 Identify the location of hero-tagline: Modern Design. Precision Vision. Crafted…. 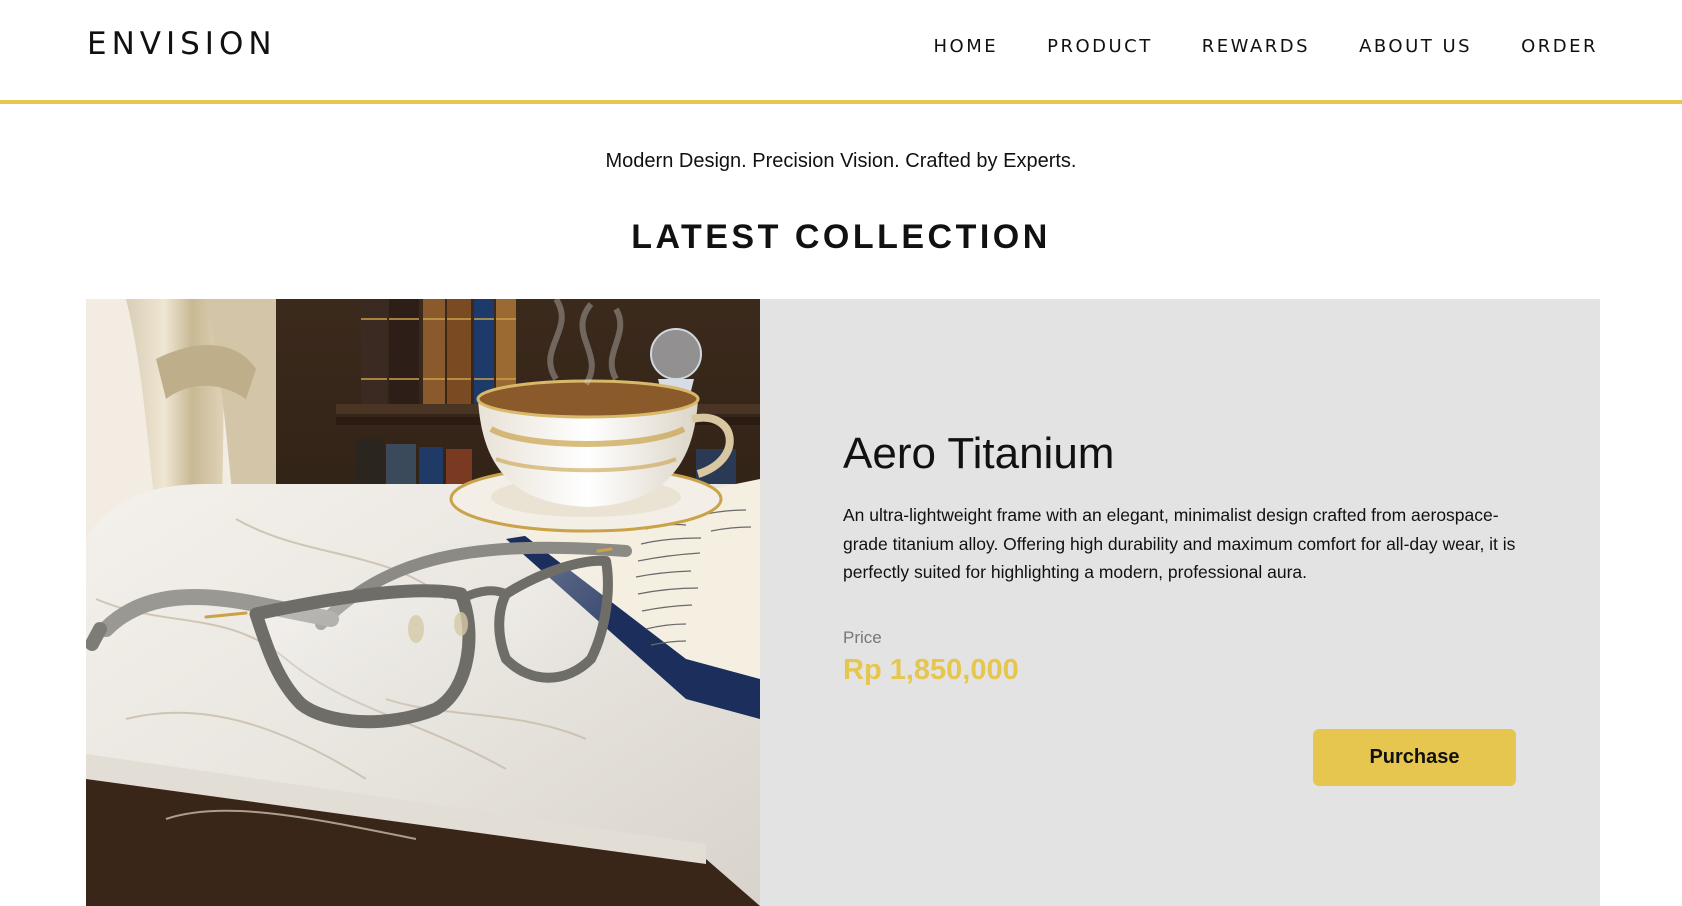
(841, 161).